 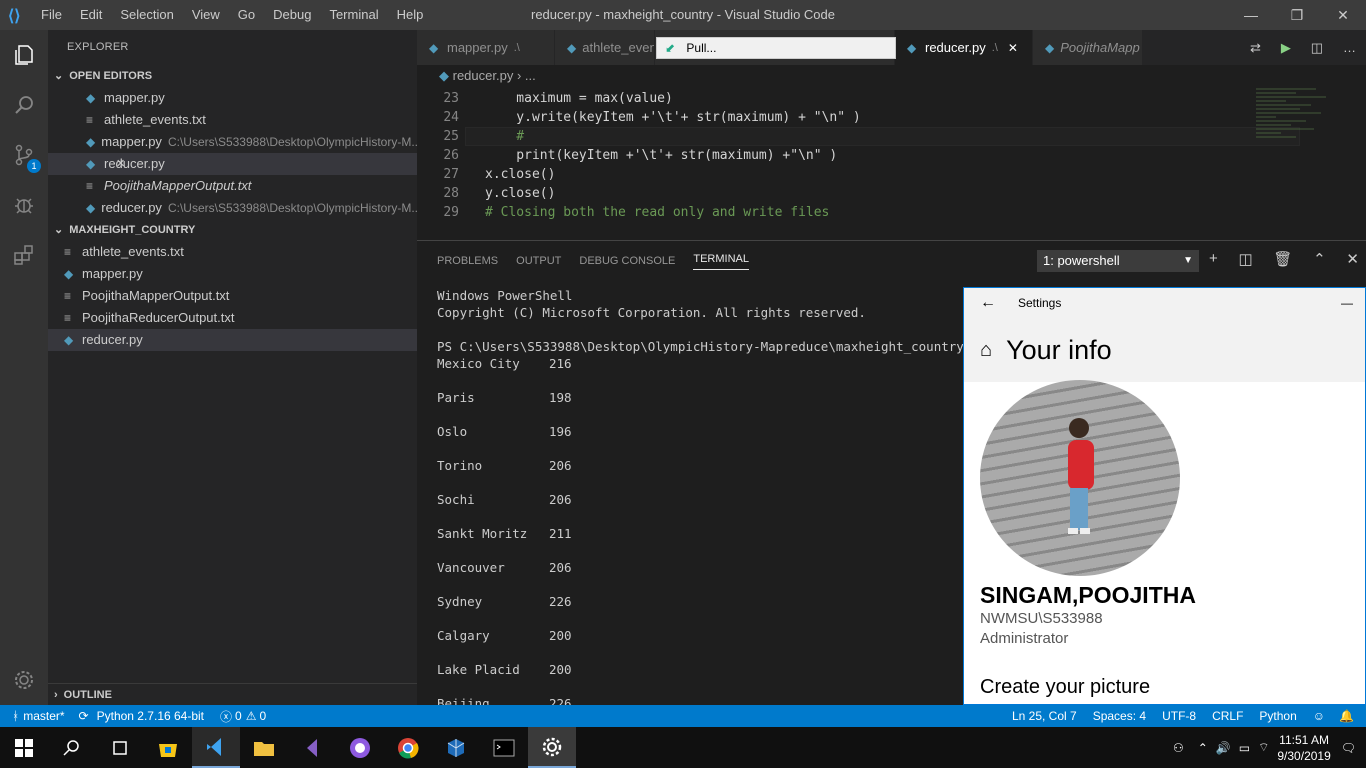 I want to click on settings-taskbar-icon, so click(x=552, y=747).